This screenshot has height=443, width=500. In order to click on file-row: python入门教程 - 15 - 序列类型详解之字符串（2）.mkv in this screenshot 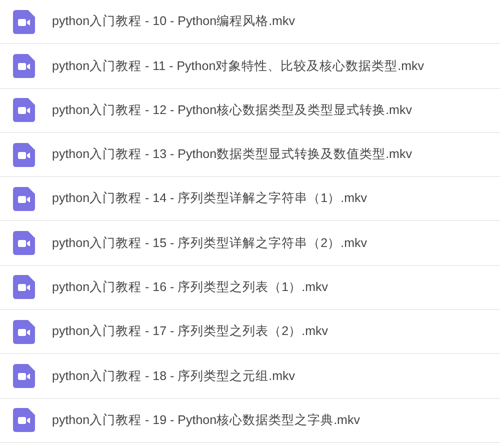, I will do `click(250, 243)`.